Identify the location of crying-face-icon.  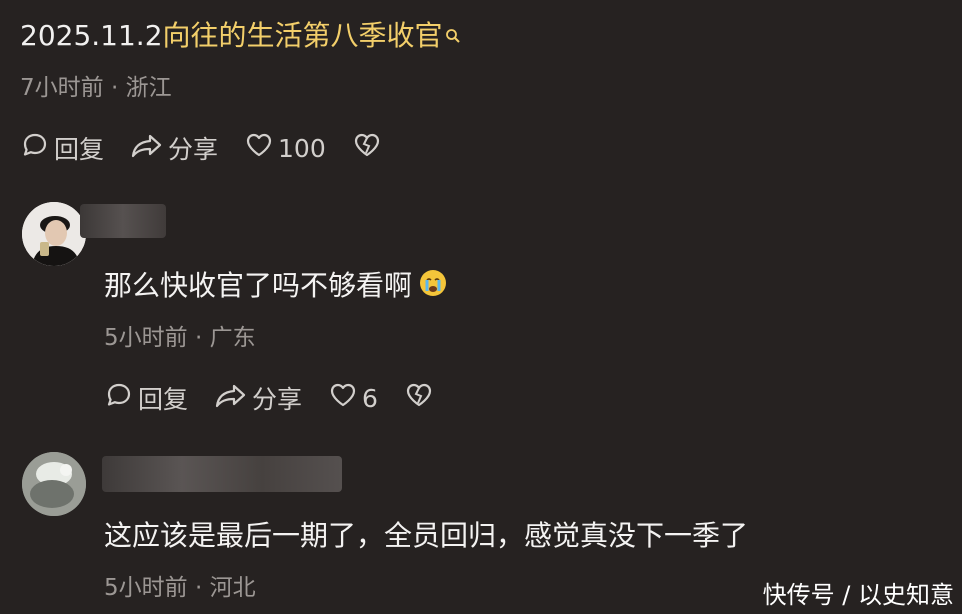
(433, 286).